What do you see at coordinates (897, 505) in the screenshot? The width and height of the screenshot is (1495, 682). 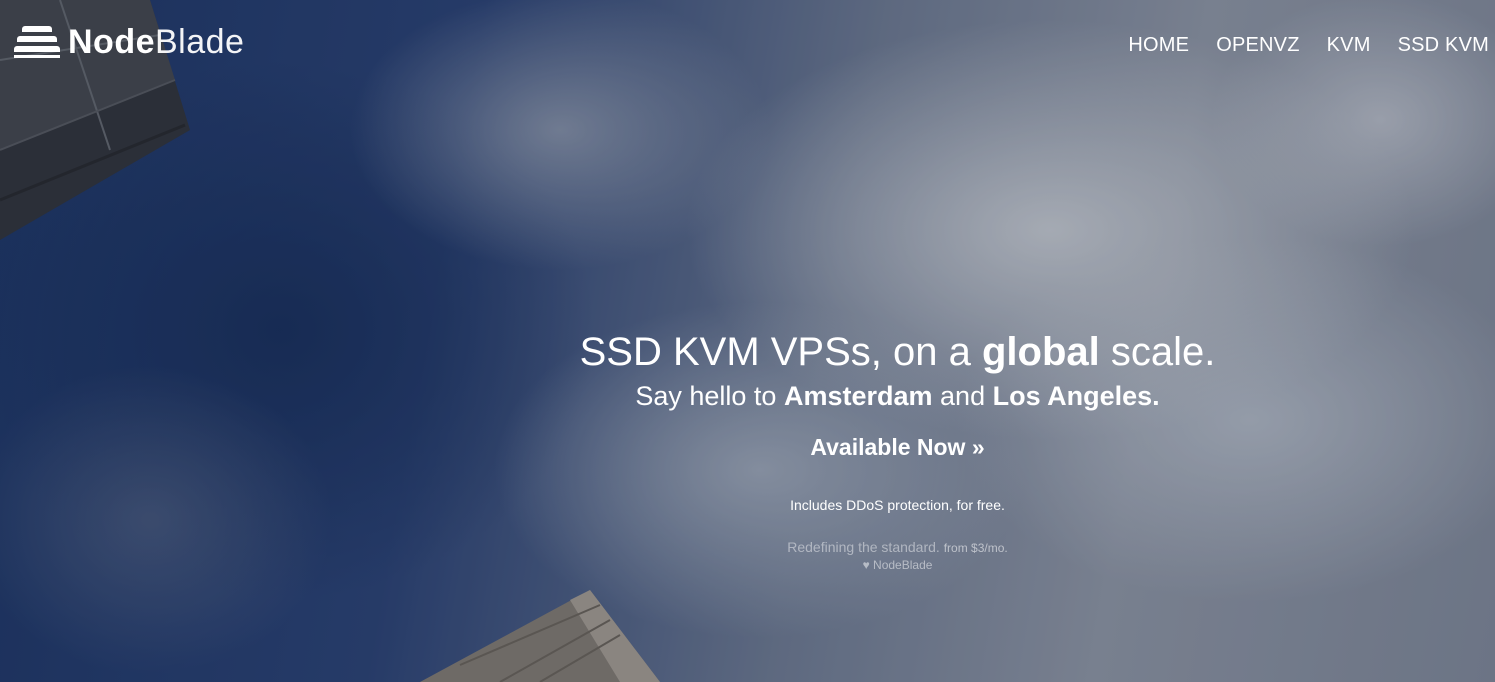 I see `ddos-note: Includes DDoS protection, for free.` at bounding box center [897, 505].